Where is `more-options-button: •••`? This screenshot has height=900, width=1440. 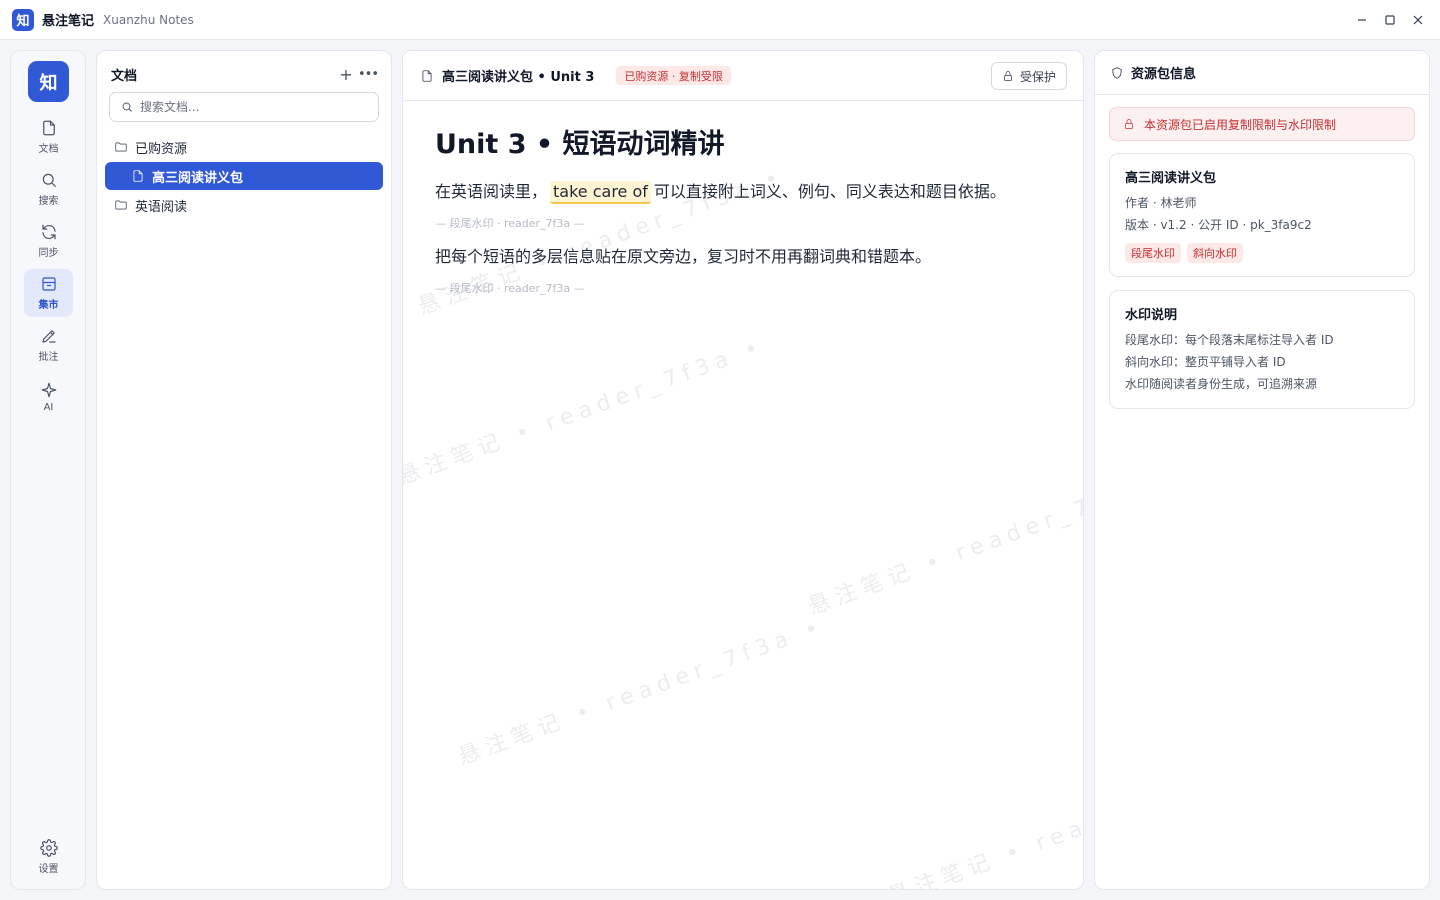
more-options-button: ••• is located at coordinates (368, 74).